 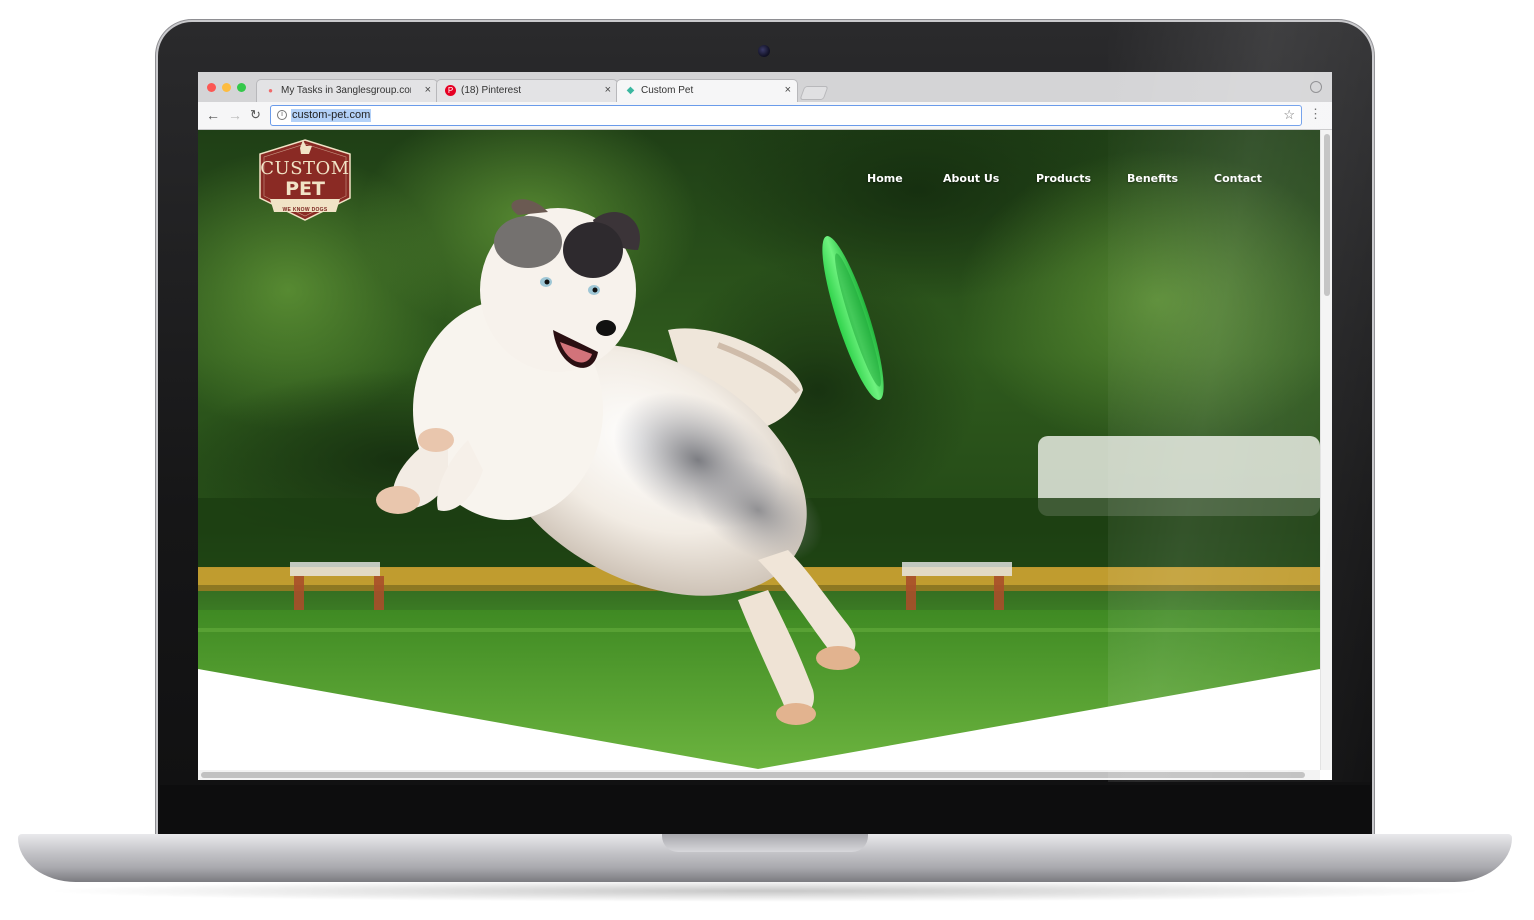 I want to click on tab-title: Custom Pet, so click(x=667, y=90).